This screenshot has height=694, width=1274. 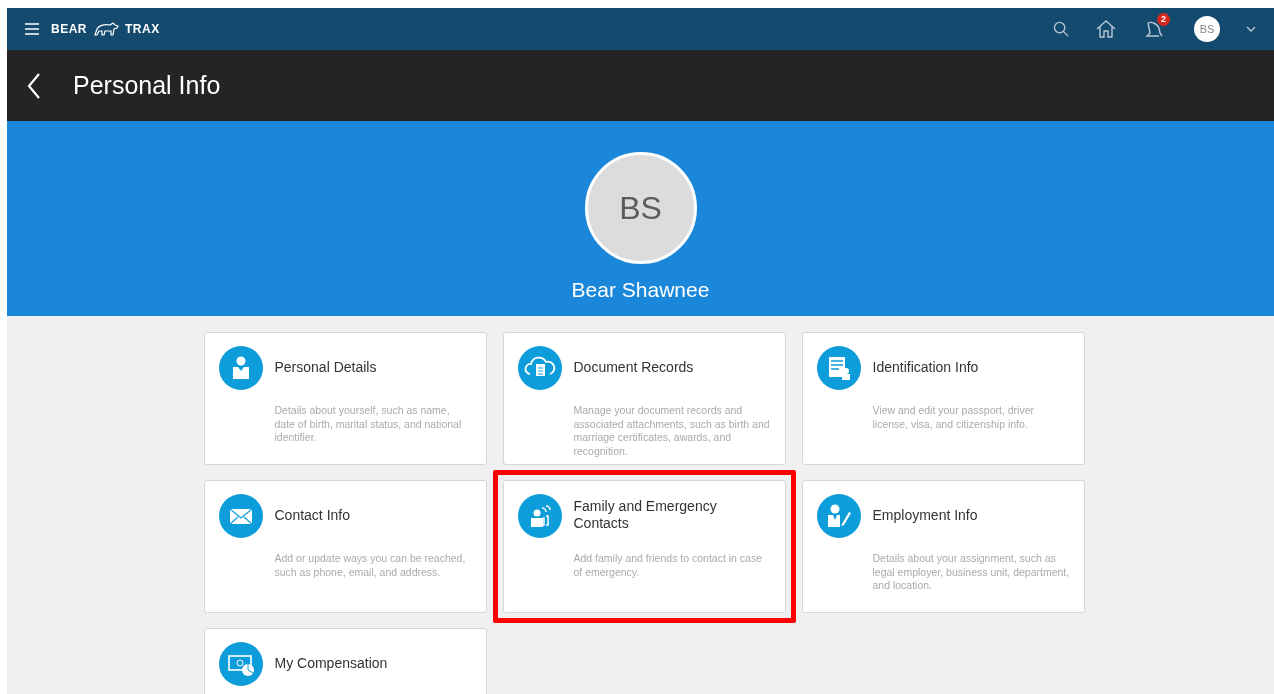 I want to click on card-title: My Compensation, so click(x=331, y=663).